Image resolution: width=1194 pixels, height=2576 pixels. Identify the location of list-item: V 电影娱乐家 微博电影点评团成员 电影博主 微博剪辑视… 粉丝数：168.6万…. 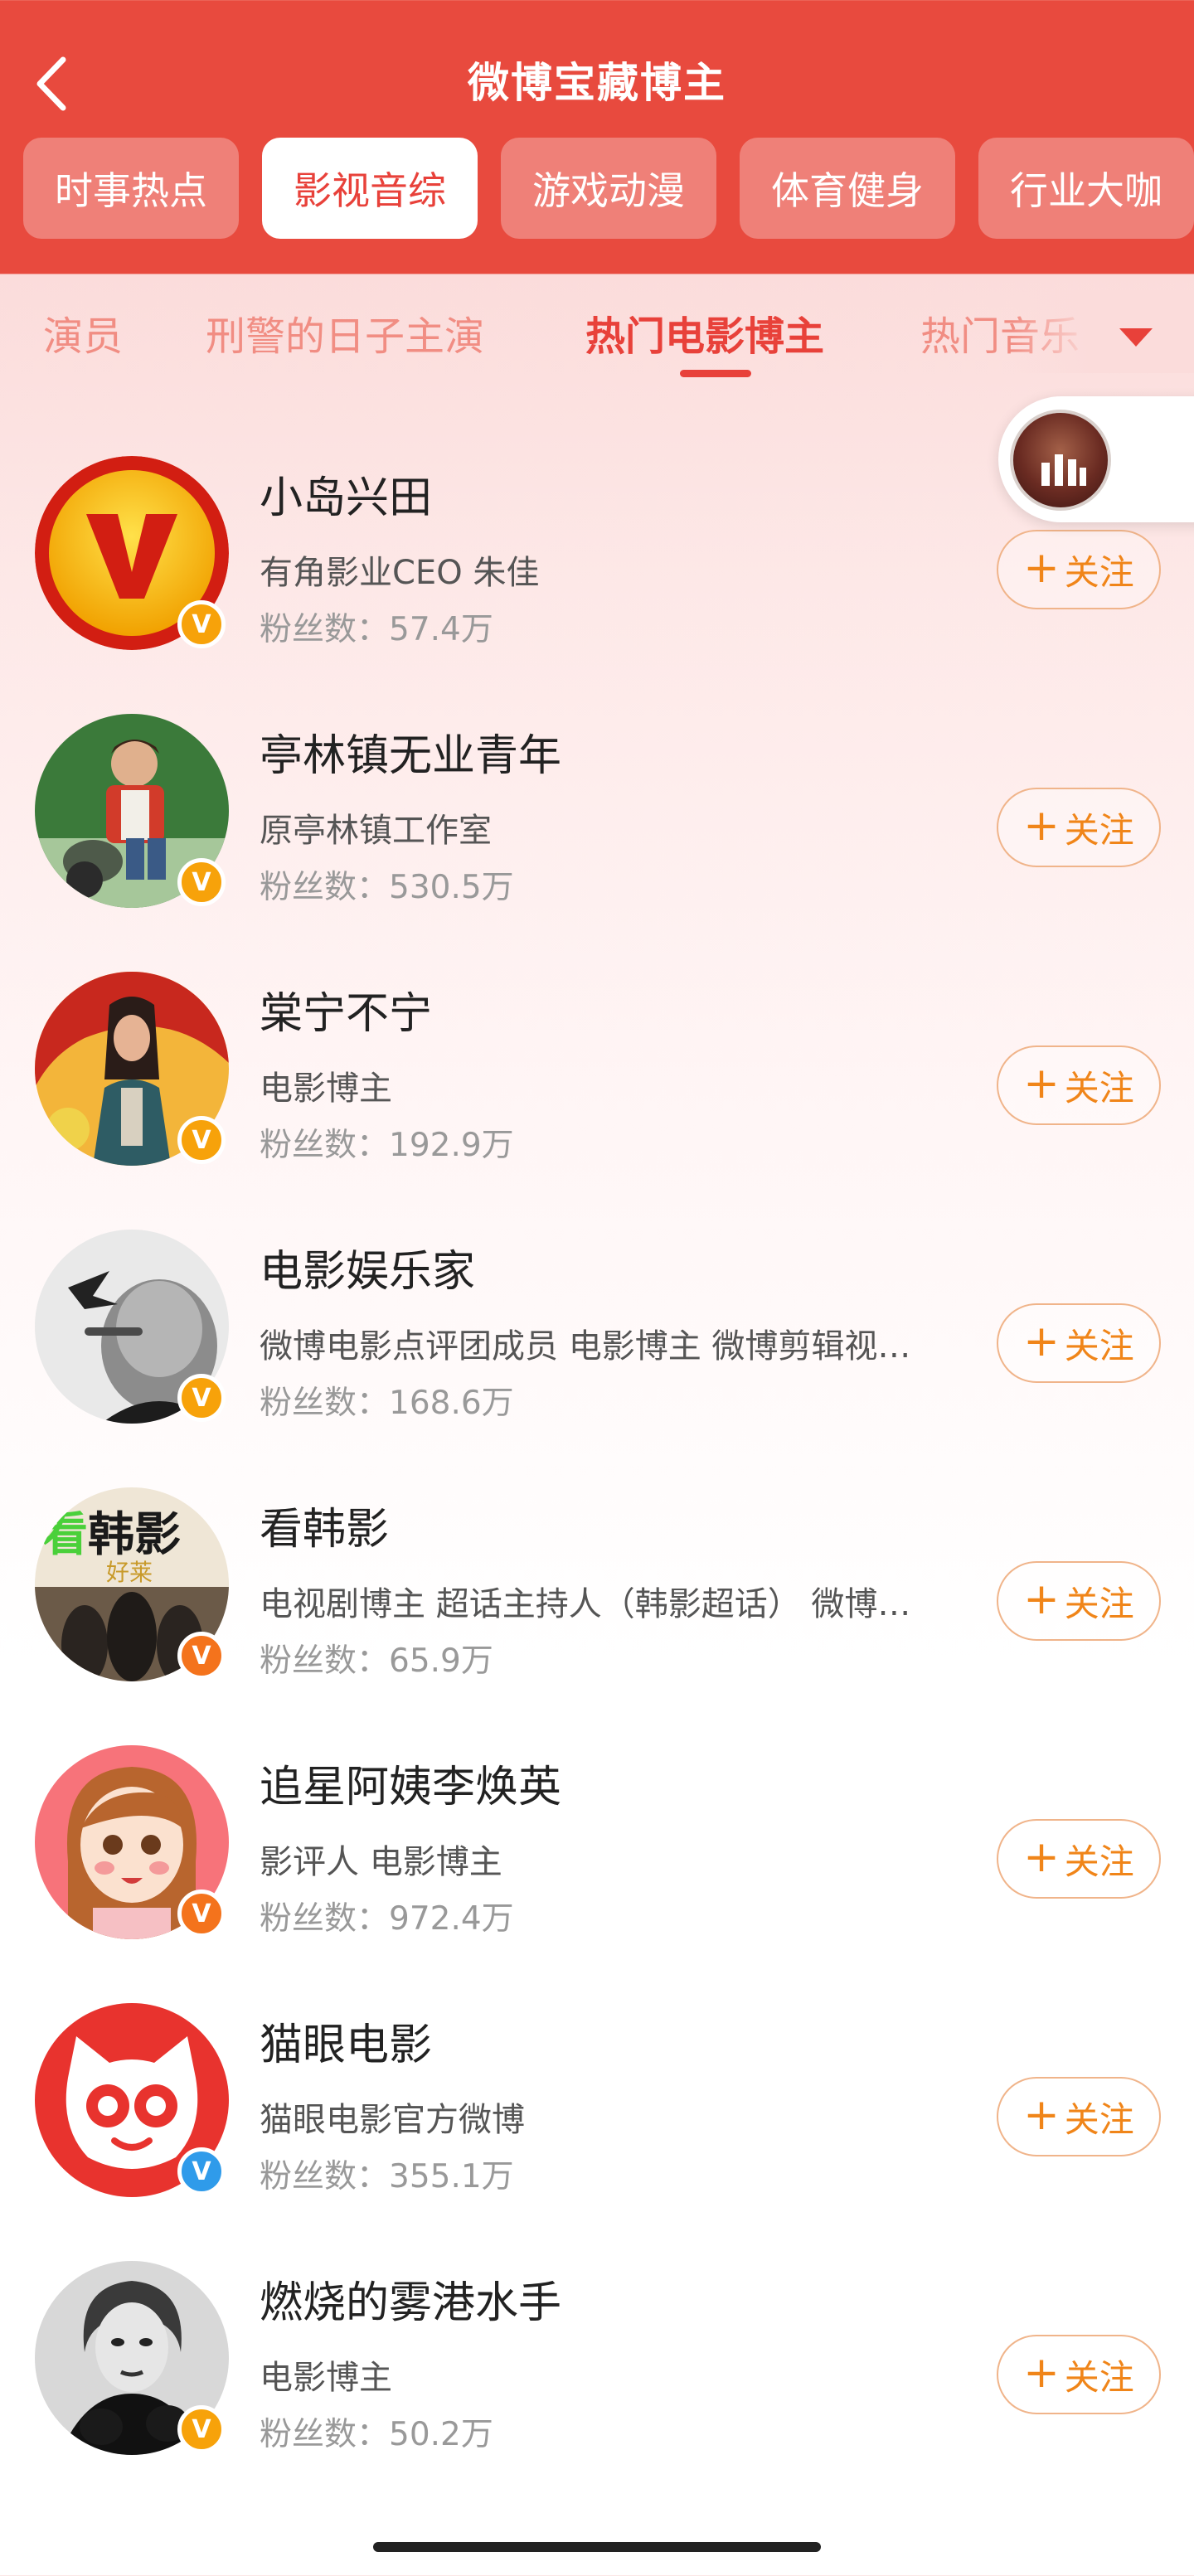
(597, 1317).